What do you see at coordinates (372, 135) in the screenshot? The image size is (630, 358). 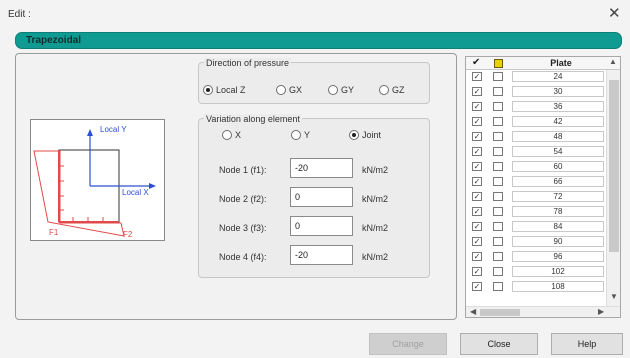 I see `radio-label: Joint` at bounding box center [372, 135].